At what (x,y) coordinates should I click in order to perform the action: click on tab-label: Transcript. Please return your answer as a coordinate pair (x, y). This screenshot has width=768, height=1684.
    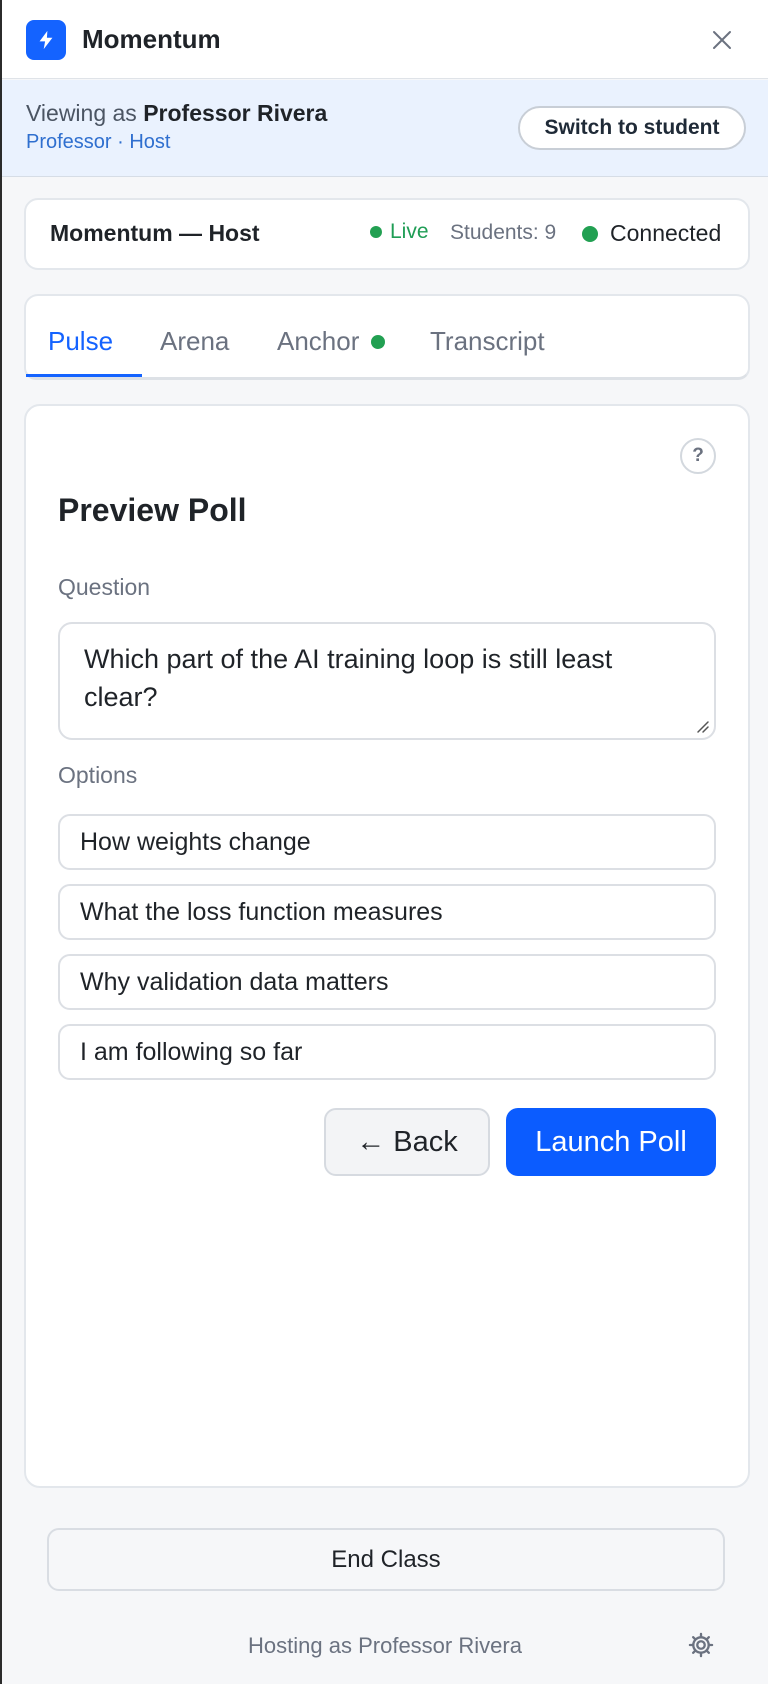
    Looking at the image, I should click on (487, 341).